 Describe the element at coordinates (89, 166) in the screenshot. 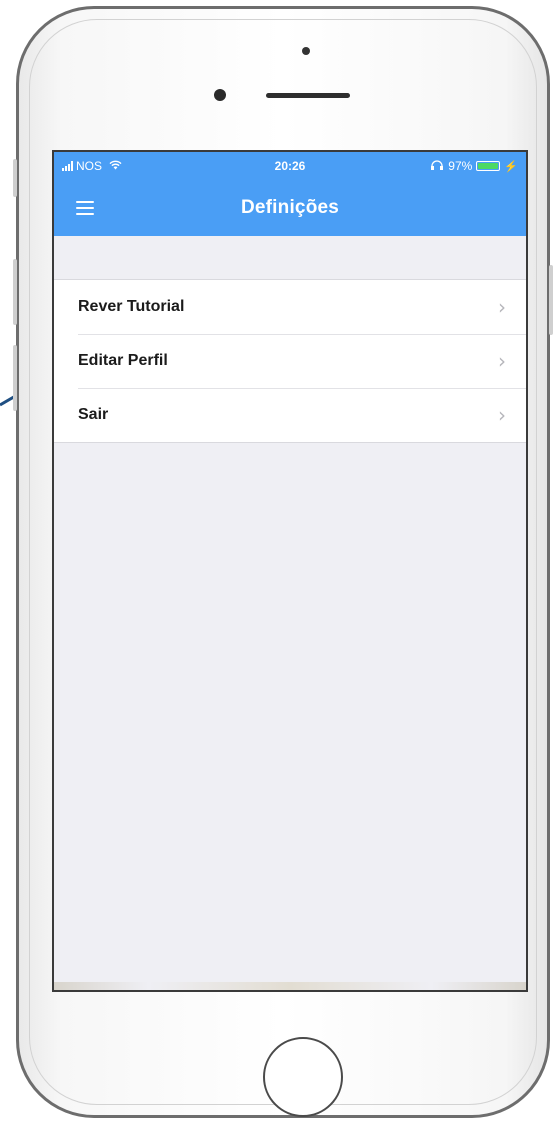

I see `carrier-name: NOS` at that location.